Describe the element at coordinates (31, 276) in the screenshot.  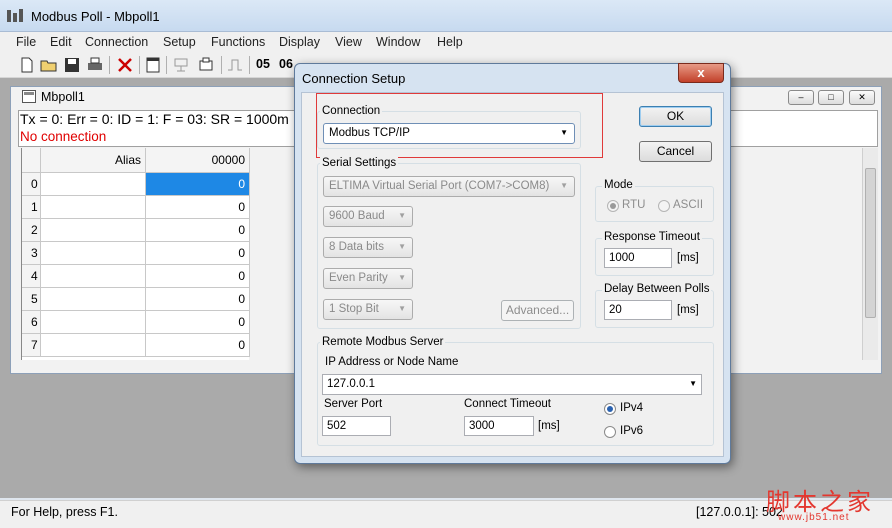
I see `row-header: 4` at that location.